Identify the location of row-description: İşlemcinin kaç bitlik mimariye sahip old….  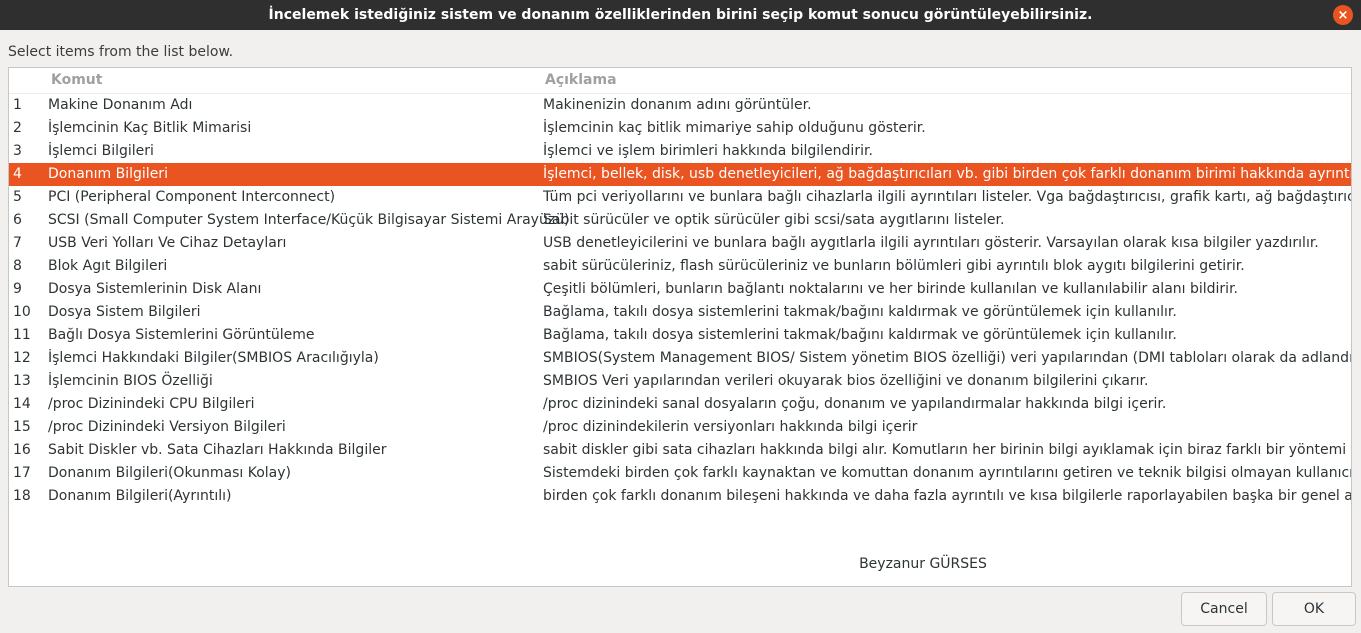
(734, 128).